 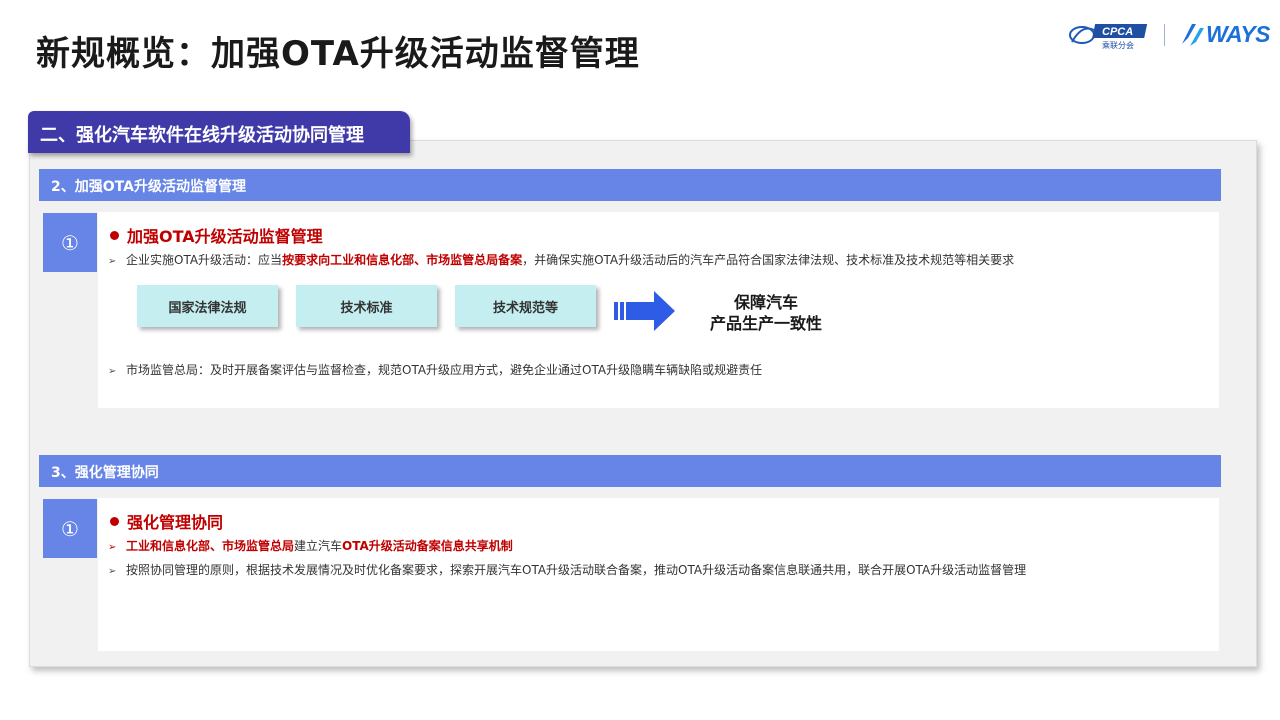 I want to click on ways-logo-text: WAYS, so click(x=1238, y=34).